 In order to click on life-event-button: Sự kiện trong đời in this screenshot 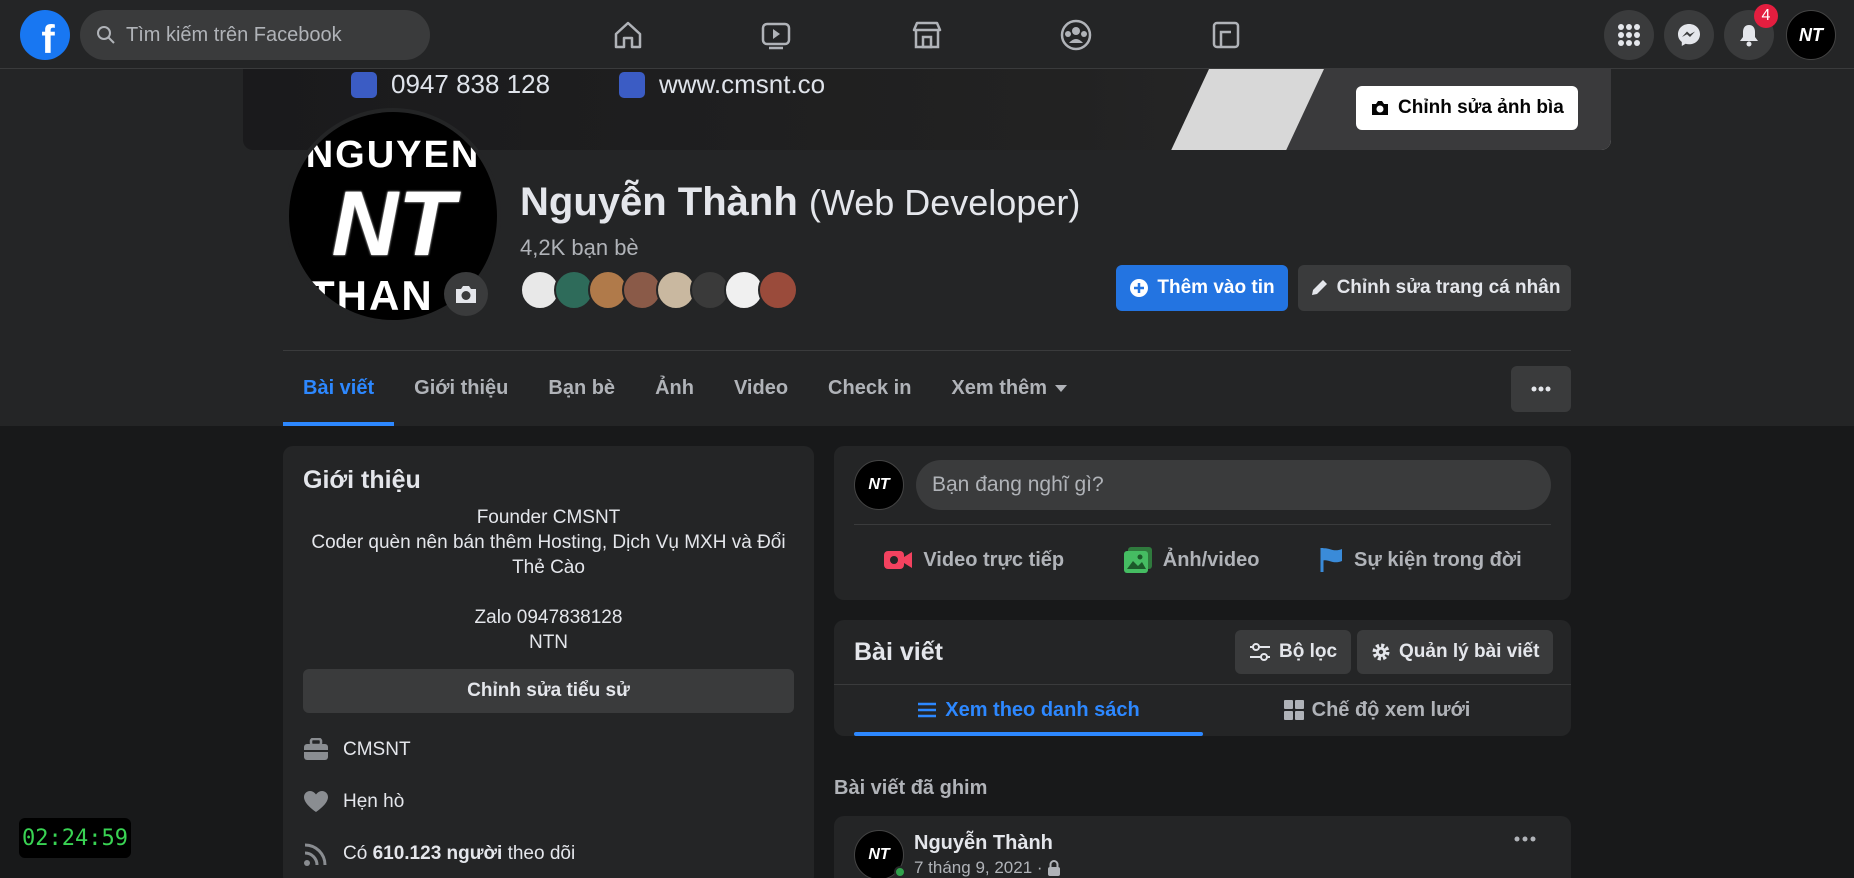, I will do `click(1420, 560)`.